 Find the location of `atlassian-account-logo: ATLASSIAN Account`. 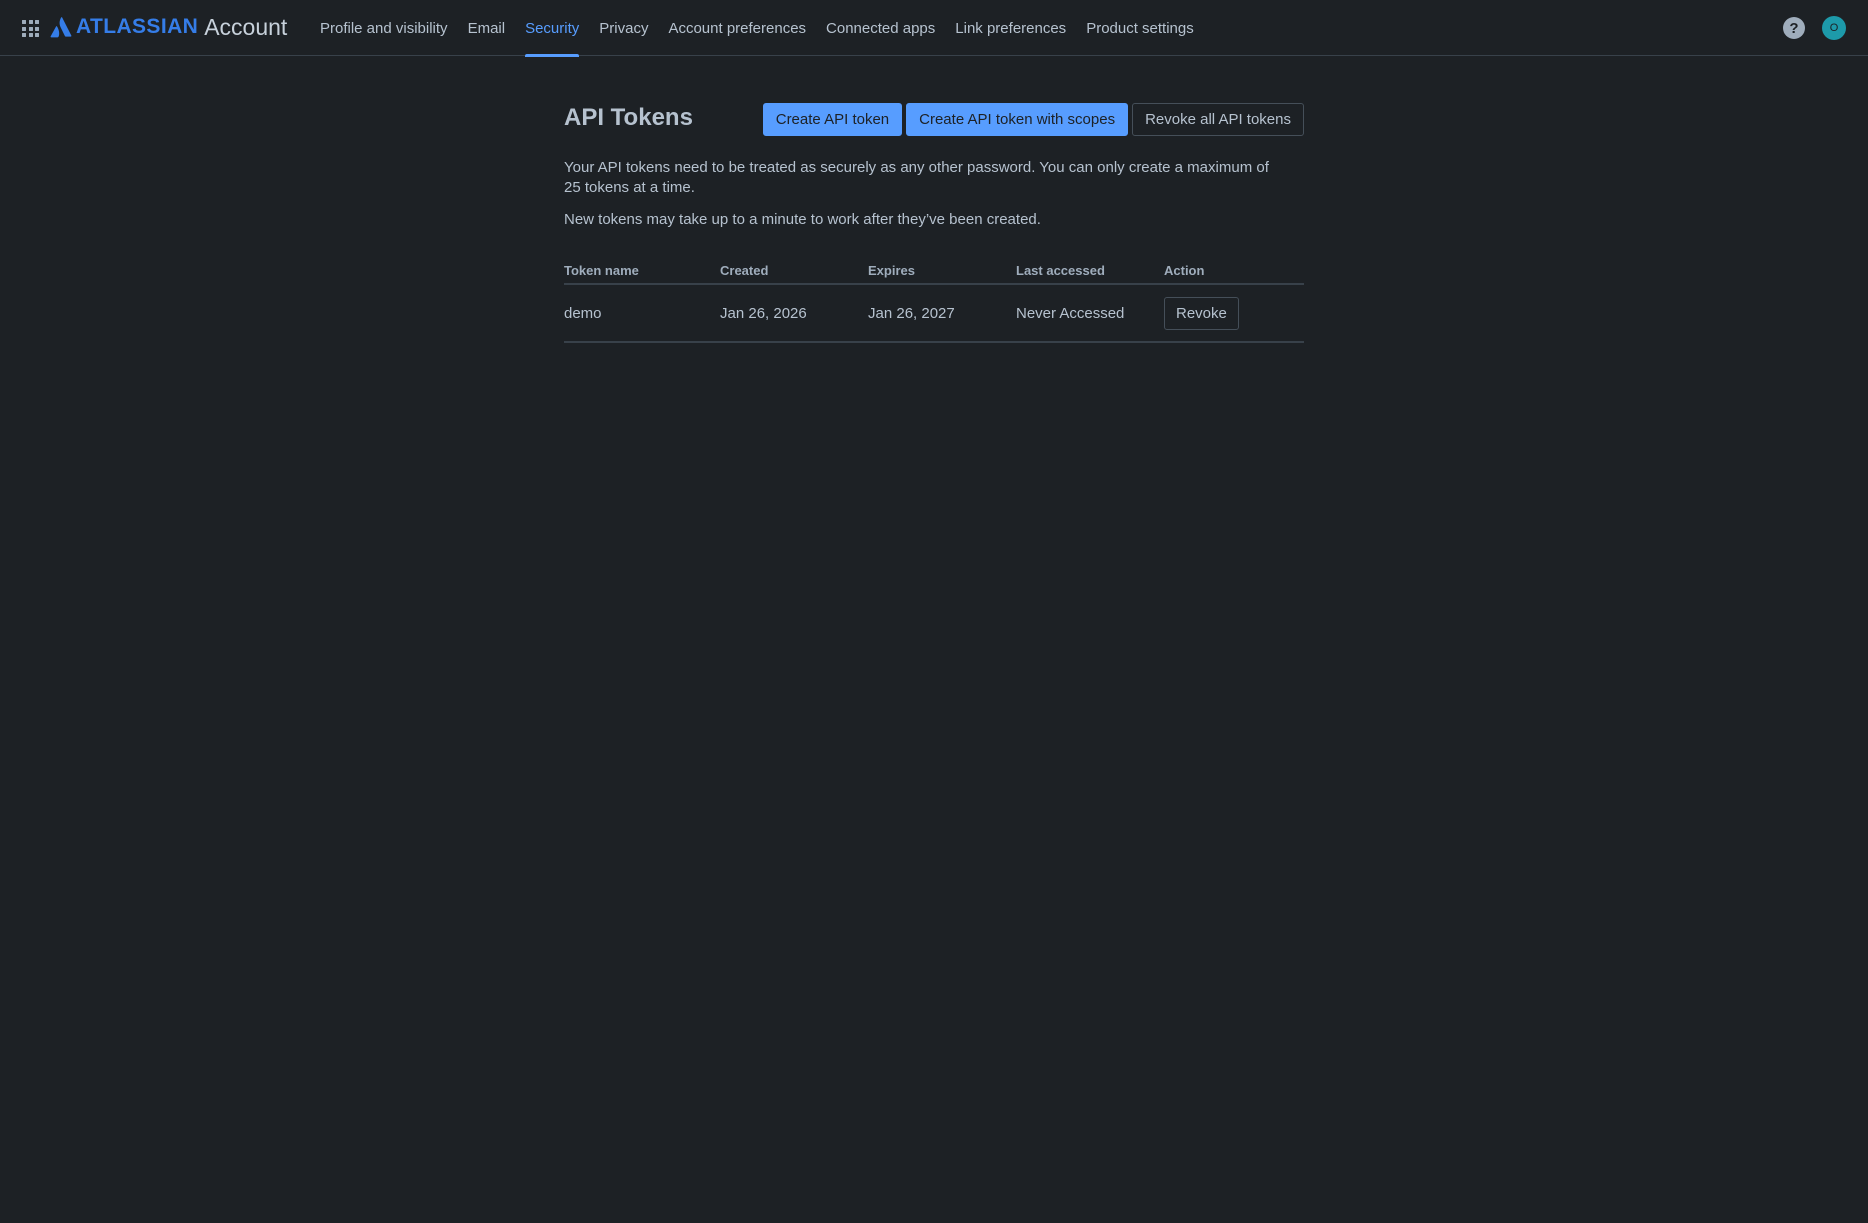

atlassian-account-logo: ATLASSIAN Account is located at coordinates (168, 27).